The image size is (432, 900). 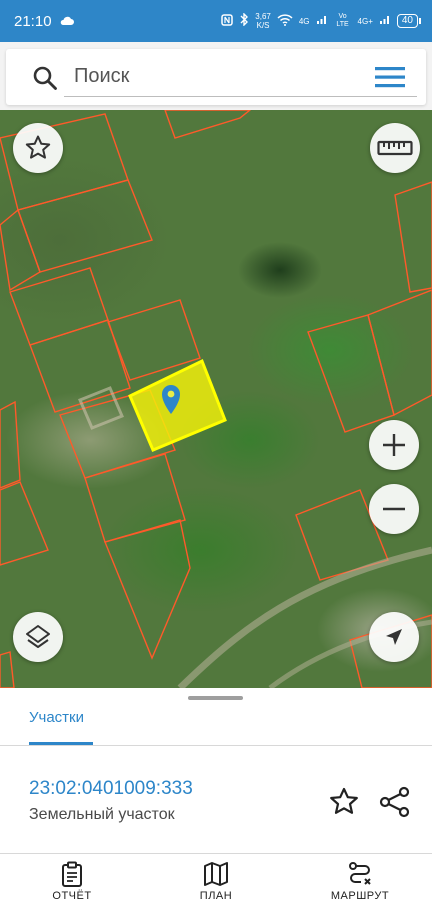 I want to click on search-bar, so click(x=216, y=76).